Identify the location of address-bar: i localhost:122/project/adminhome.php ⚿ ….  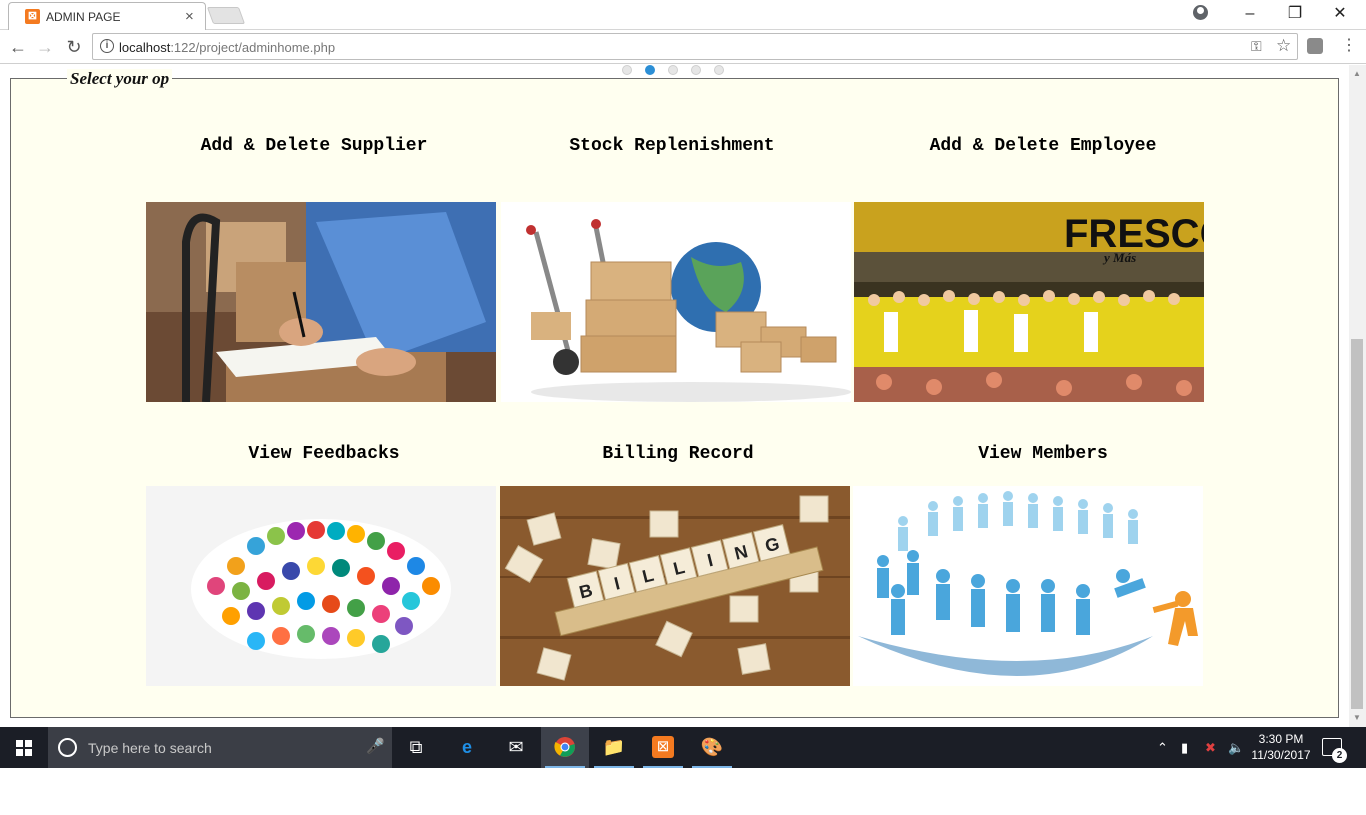
(695, 46).